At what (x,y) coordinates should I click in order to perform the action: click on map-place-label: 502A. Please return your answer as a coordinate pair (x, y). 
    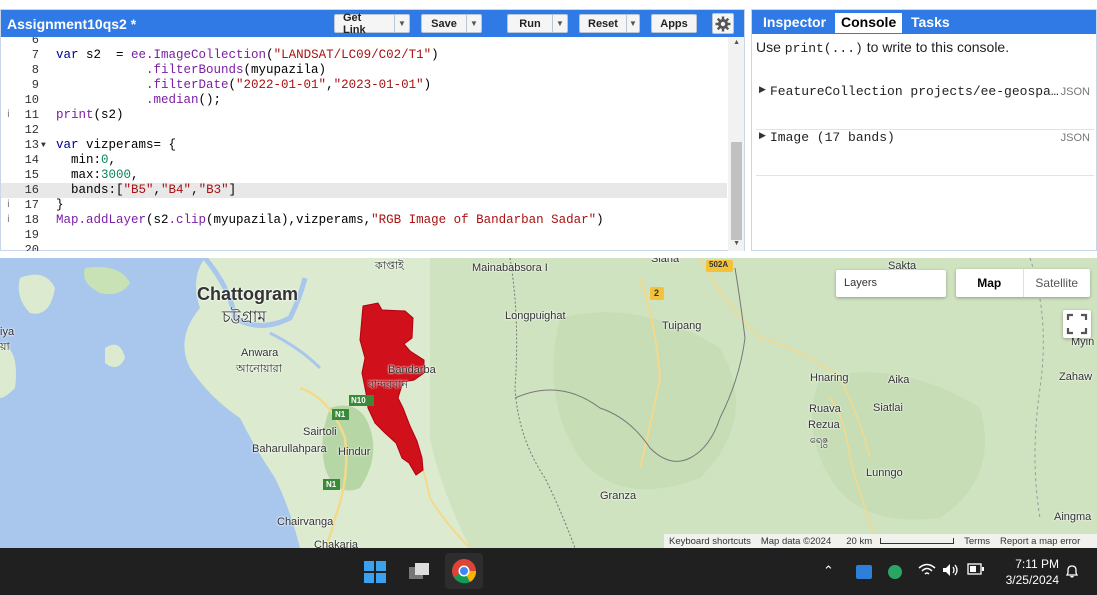
    Looking at the image, I should click on (719, 264).